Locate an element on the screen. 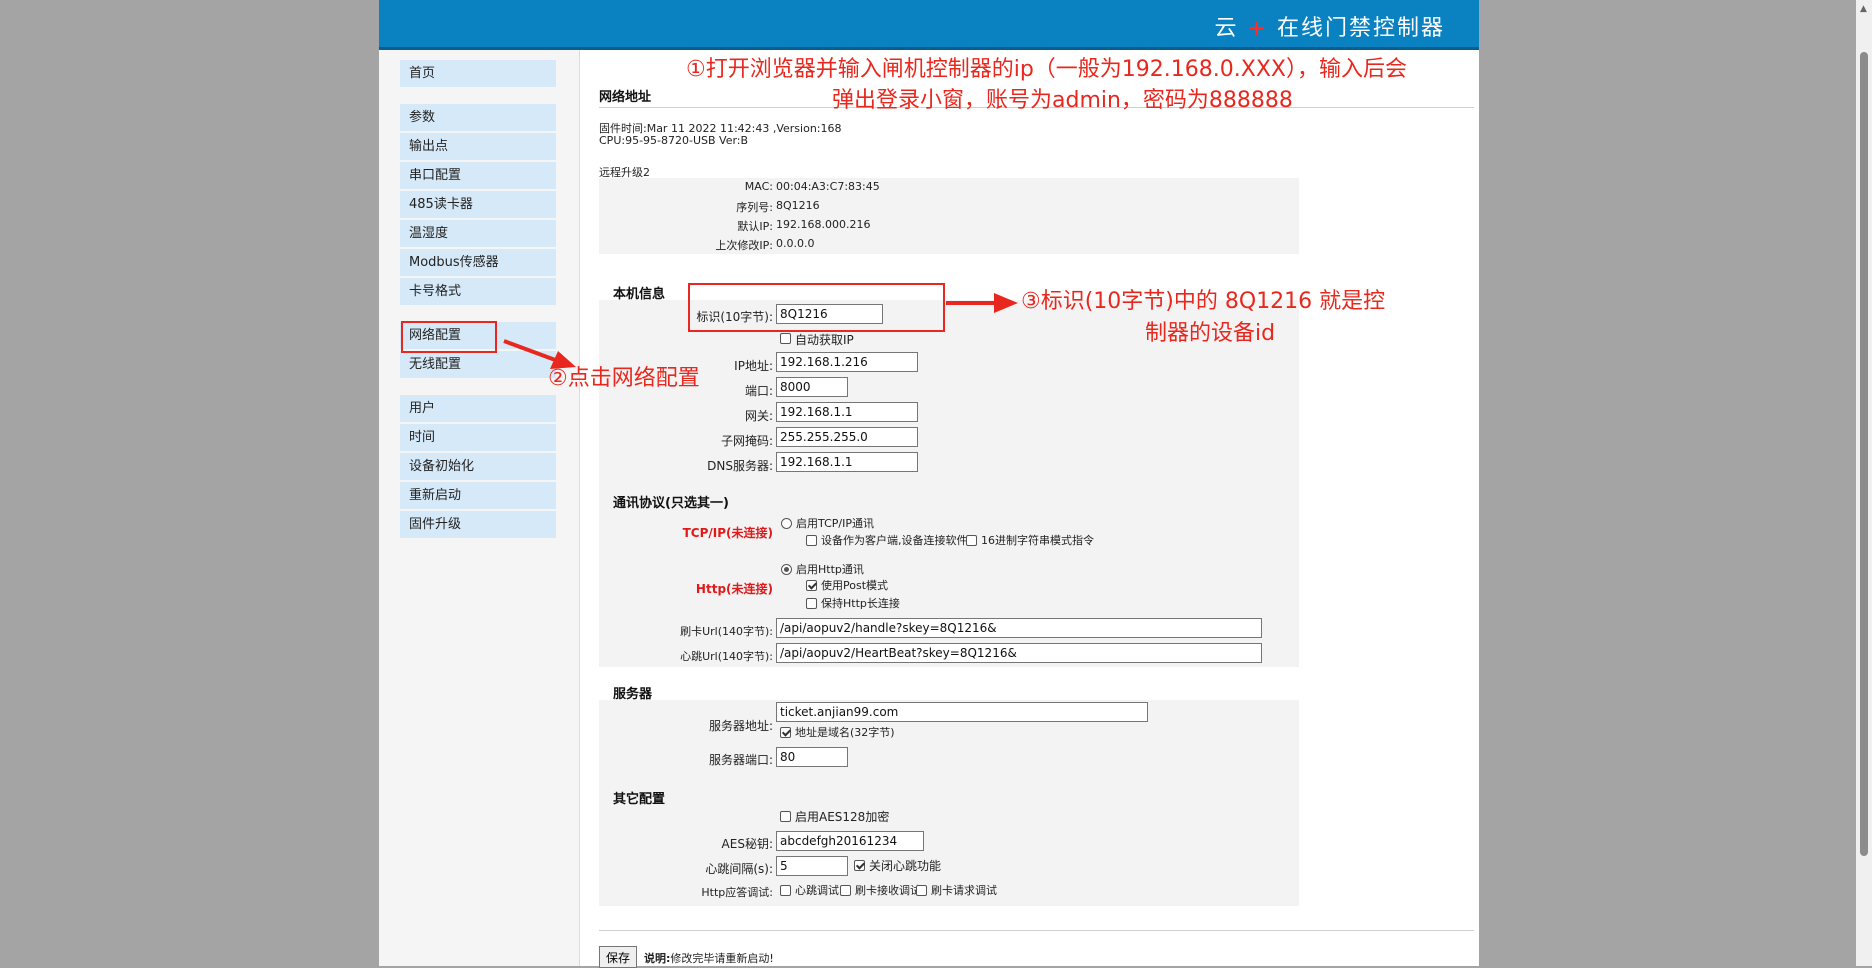  port-input is located at coordinates (812, 387).